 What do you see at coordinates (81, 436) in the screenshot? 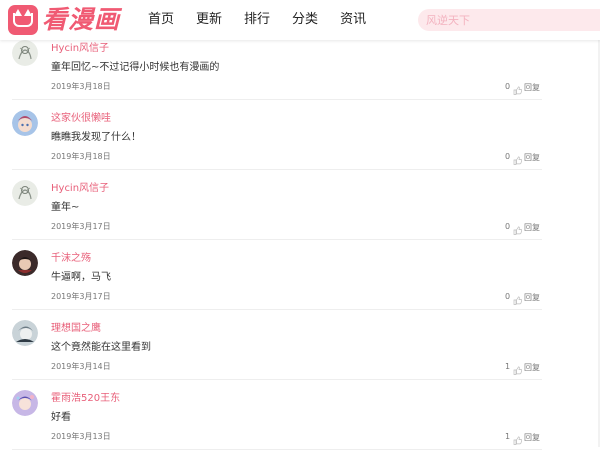
I see `comment-date: 2019年3月13日` at bounding box center [81, 436].